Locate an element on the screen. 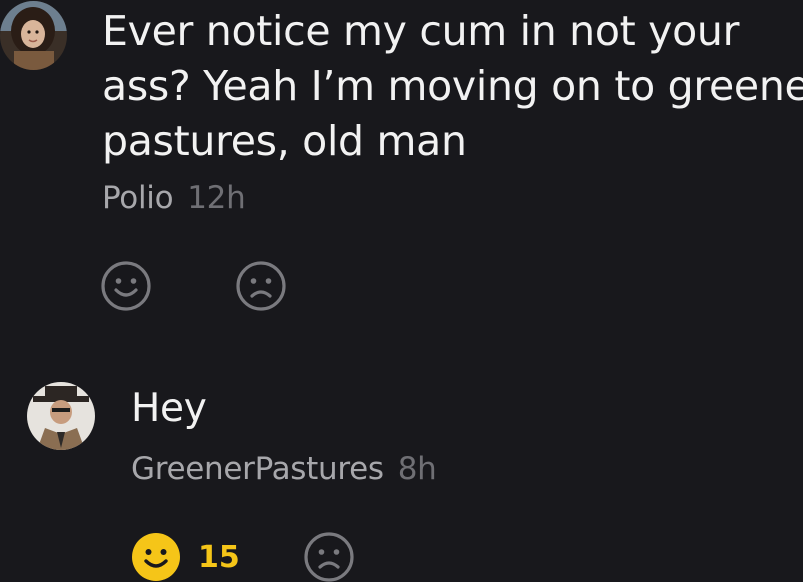  like-button-active is located at coordinates (156, 556).